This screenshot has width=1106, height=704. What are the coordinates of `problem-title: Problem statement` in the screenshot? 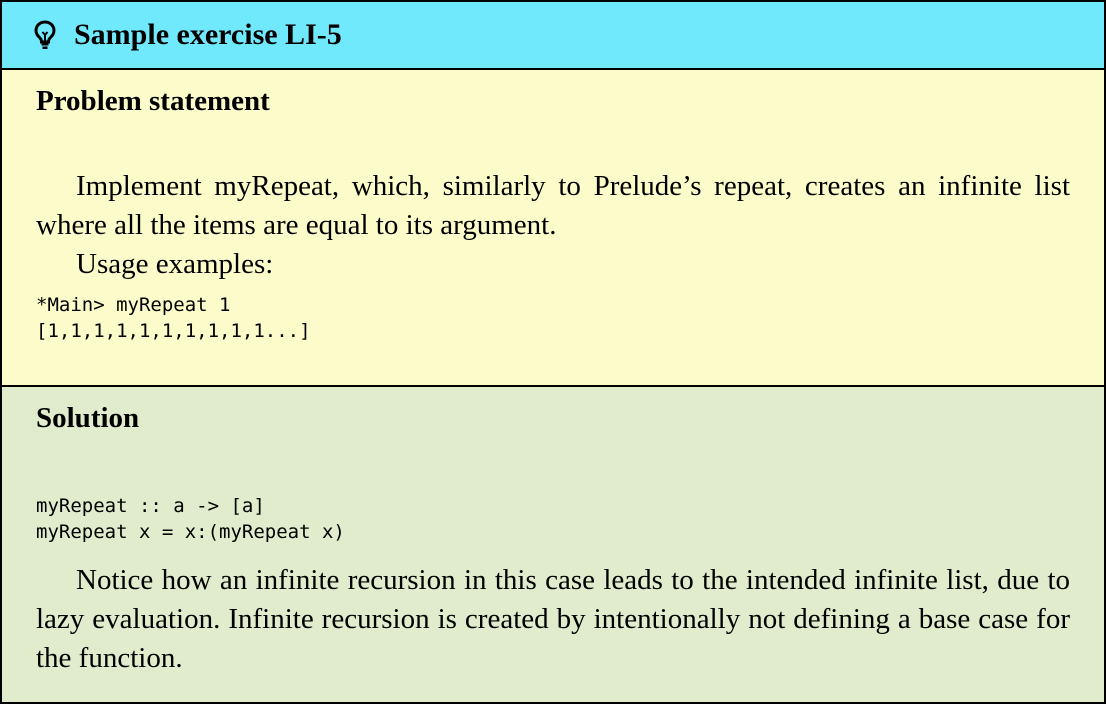 It's located at (153, 101).